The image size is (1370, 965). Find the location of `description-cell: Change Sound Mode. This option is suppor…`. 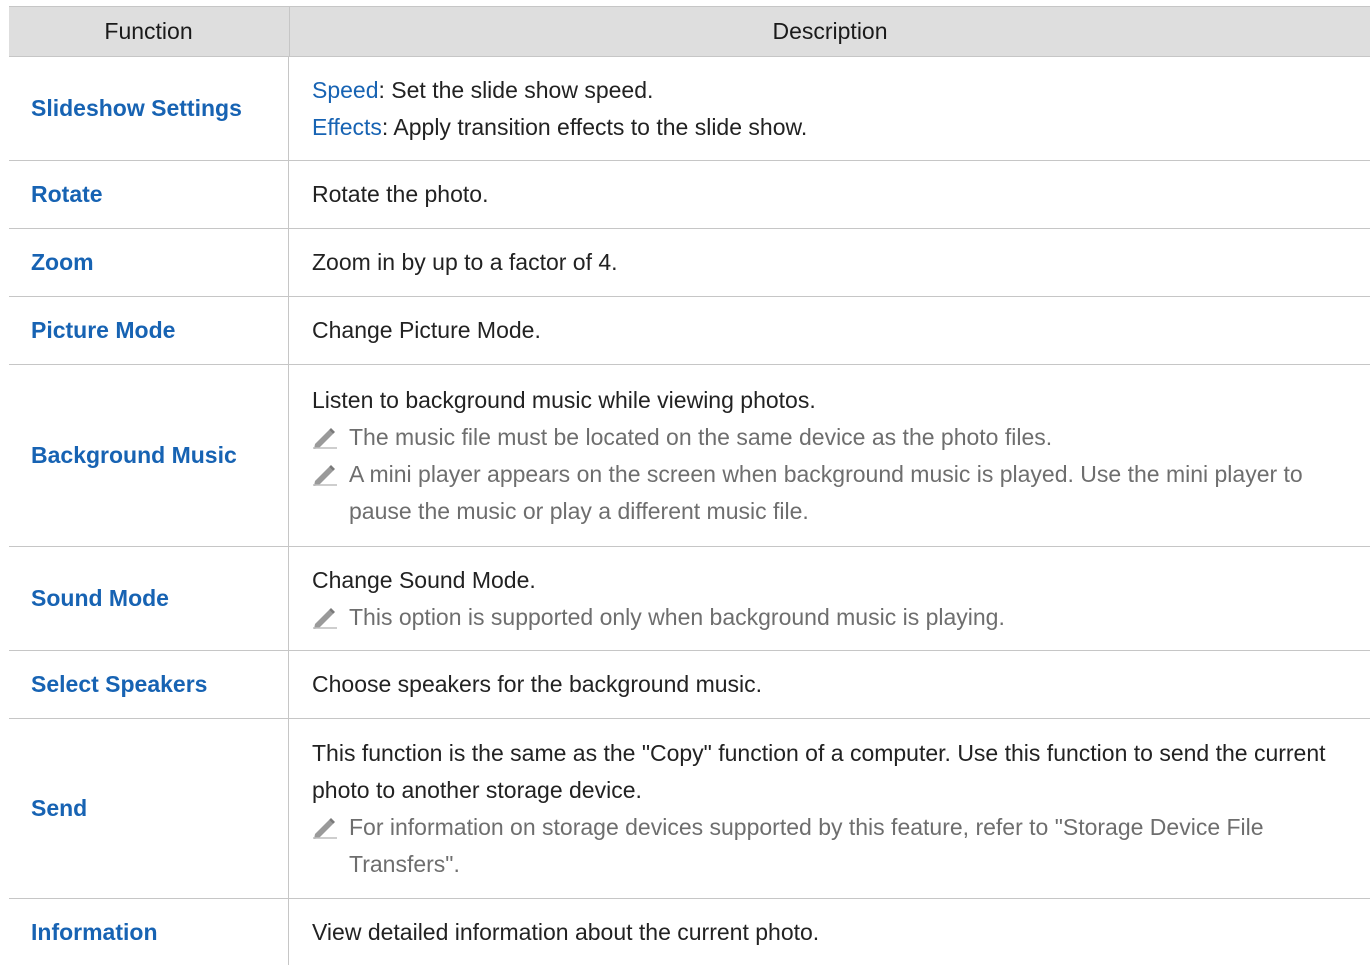

description-cell: Change Sound Mode. This option is suppor… is located at coordinates (821, 598).